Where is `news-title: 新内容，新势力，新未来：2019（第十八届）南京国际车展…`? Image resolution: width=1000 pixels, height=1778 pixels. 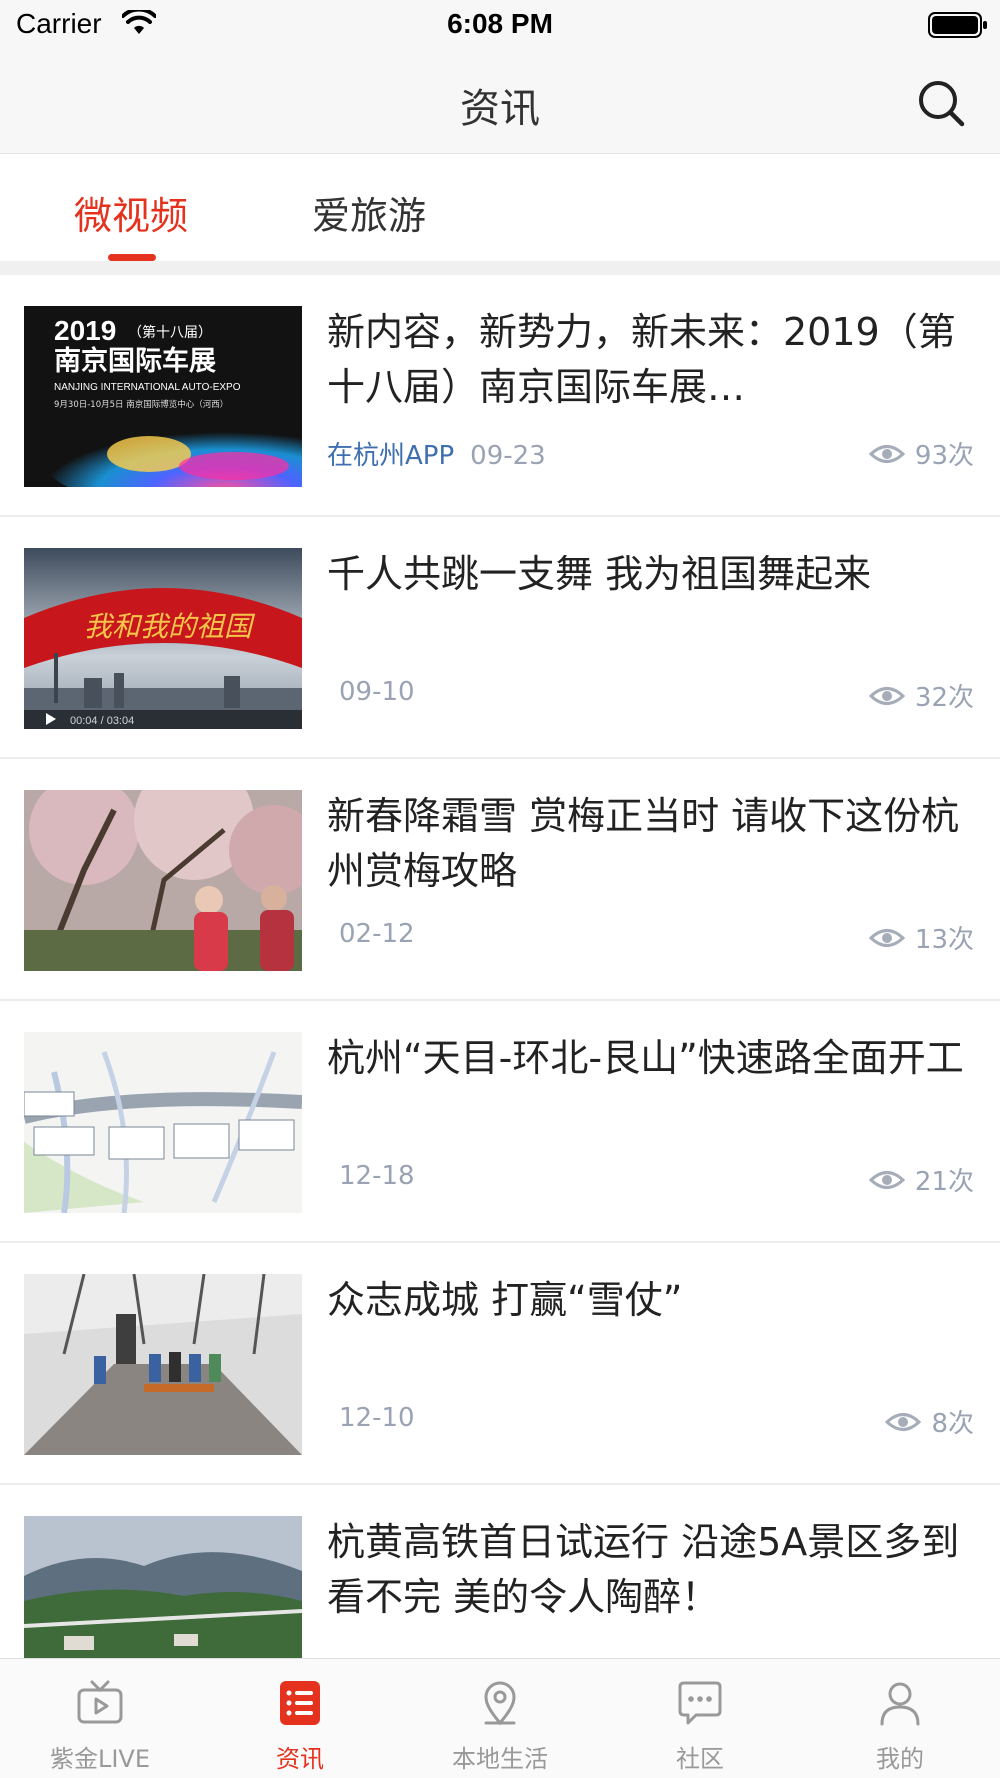 news-title: 新内容，新势力，新未来：2019（第十八届）南京国际车展… is located at coordinates (641, 359).